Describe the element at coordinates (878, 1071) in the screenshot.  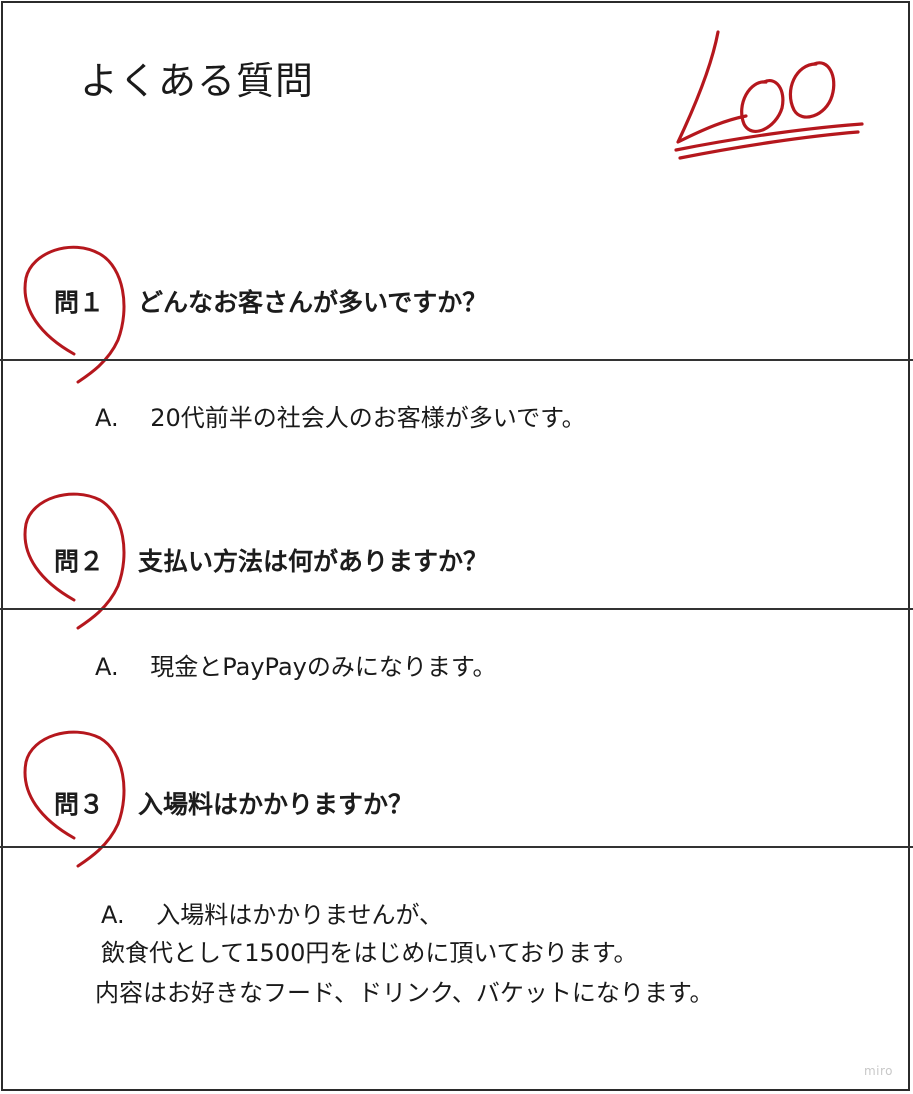
I see `miro-watermark: miro` at that location.